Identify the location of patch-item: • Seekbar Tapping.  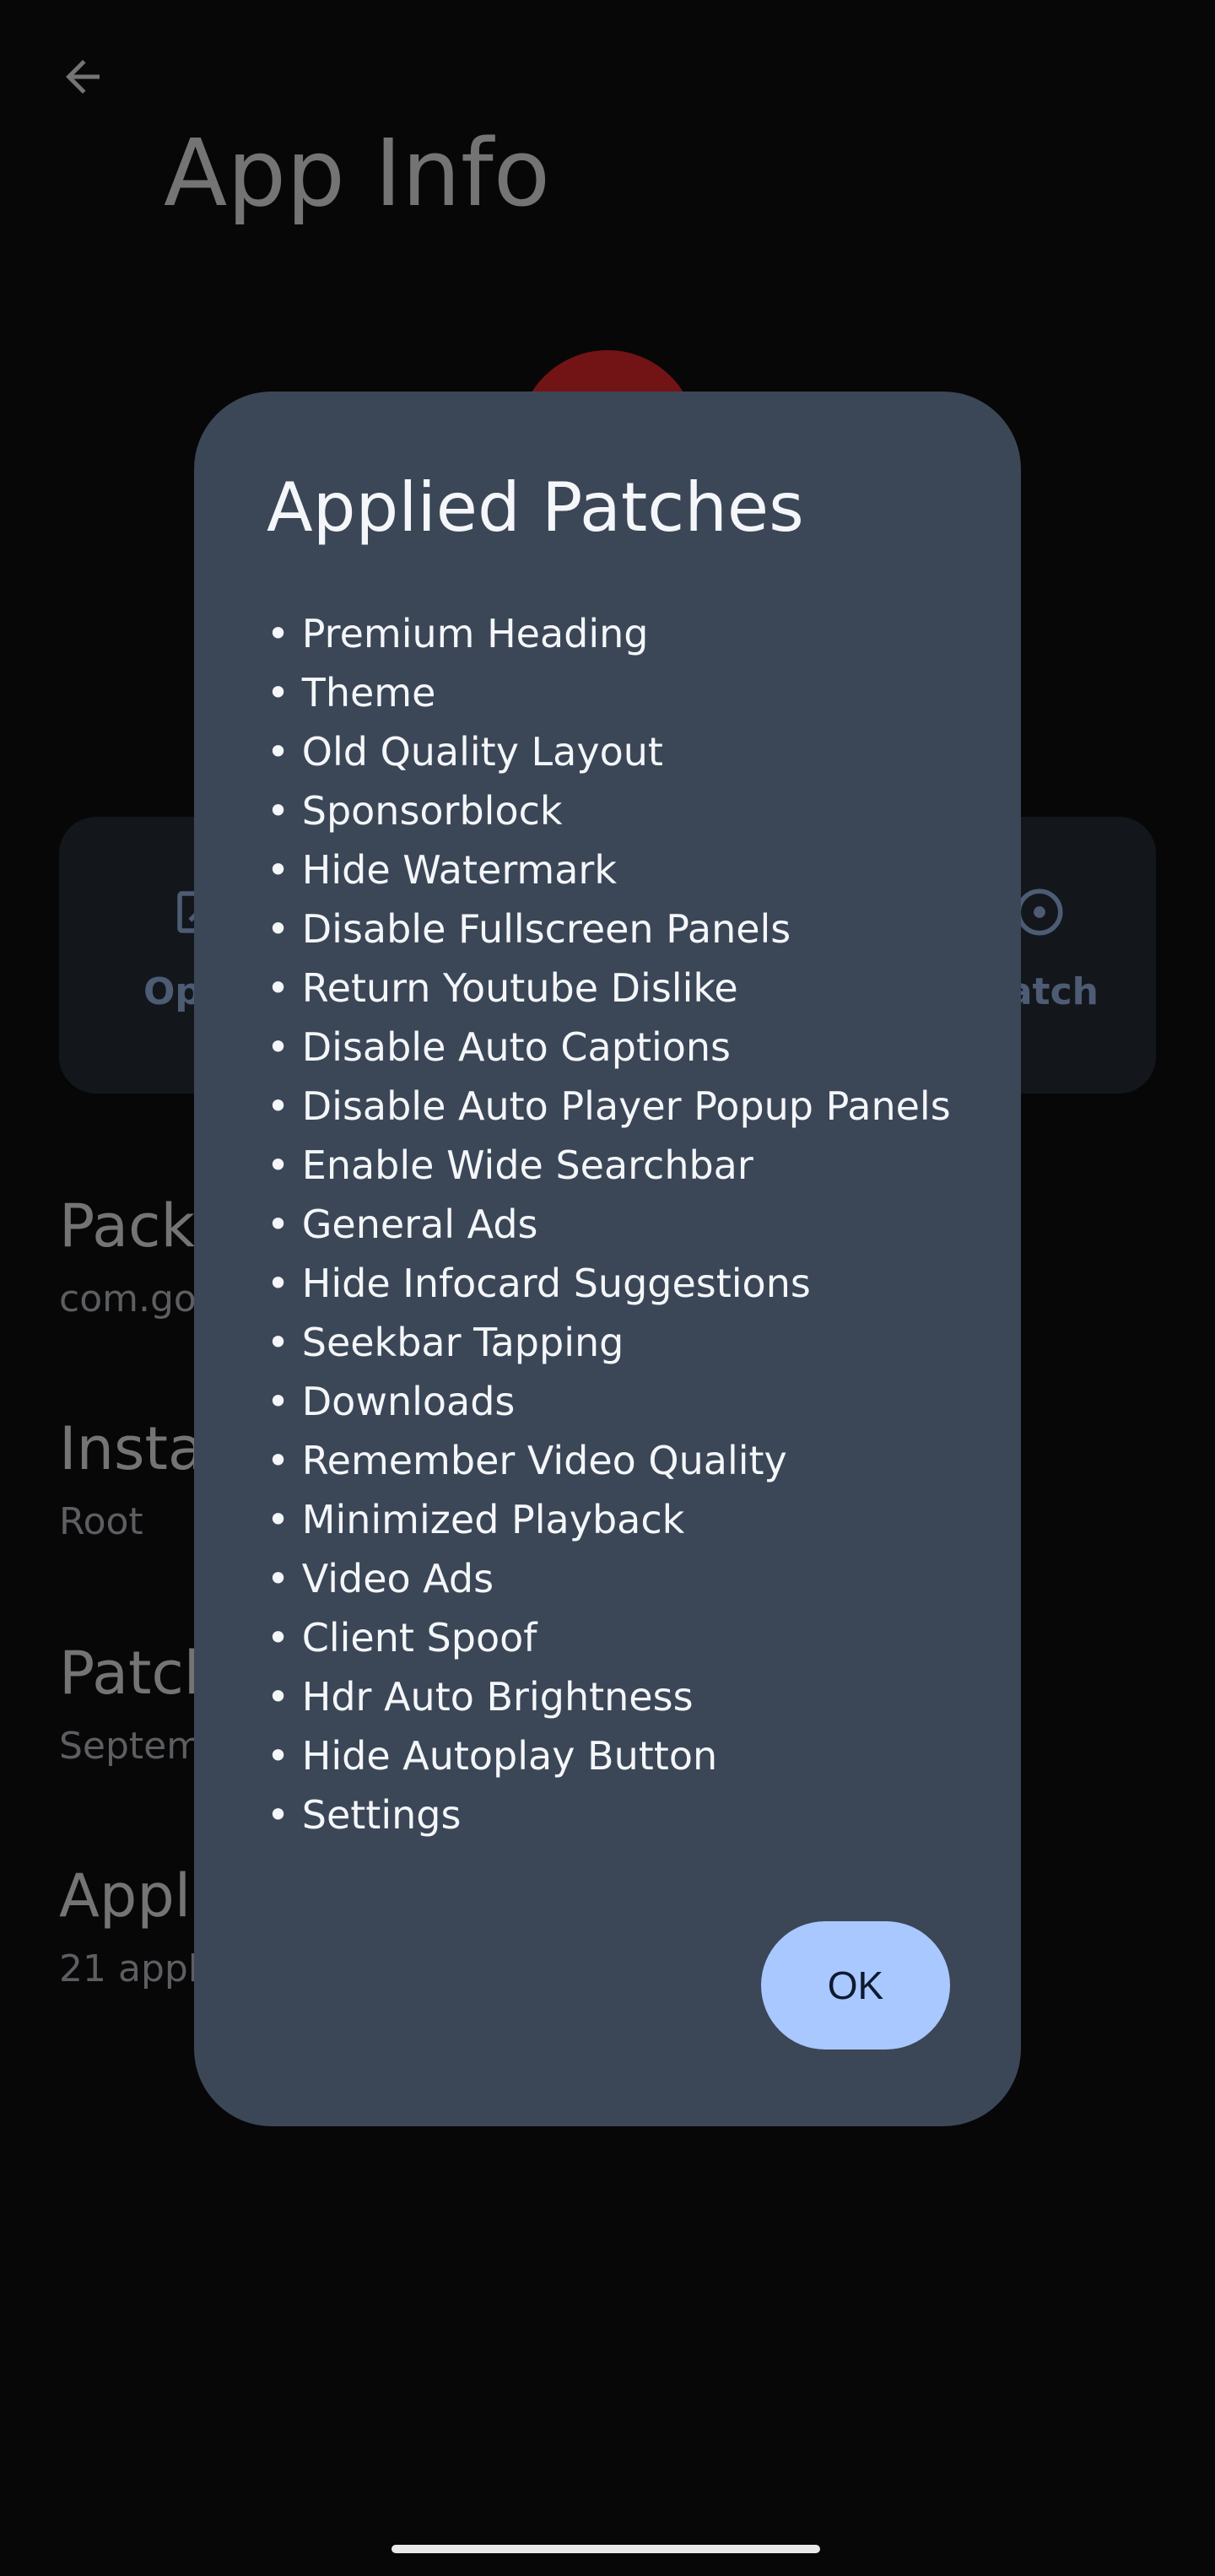
(445, 1342).